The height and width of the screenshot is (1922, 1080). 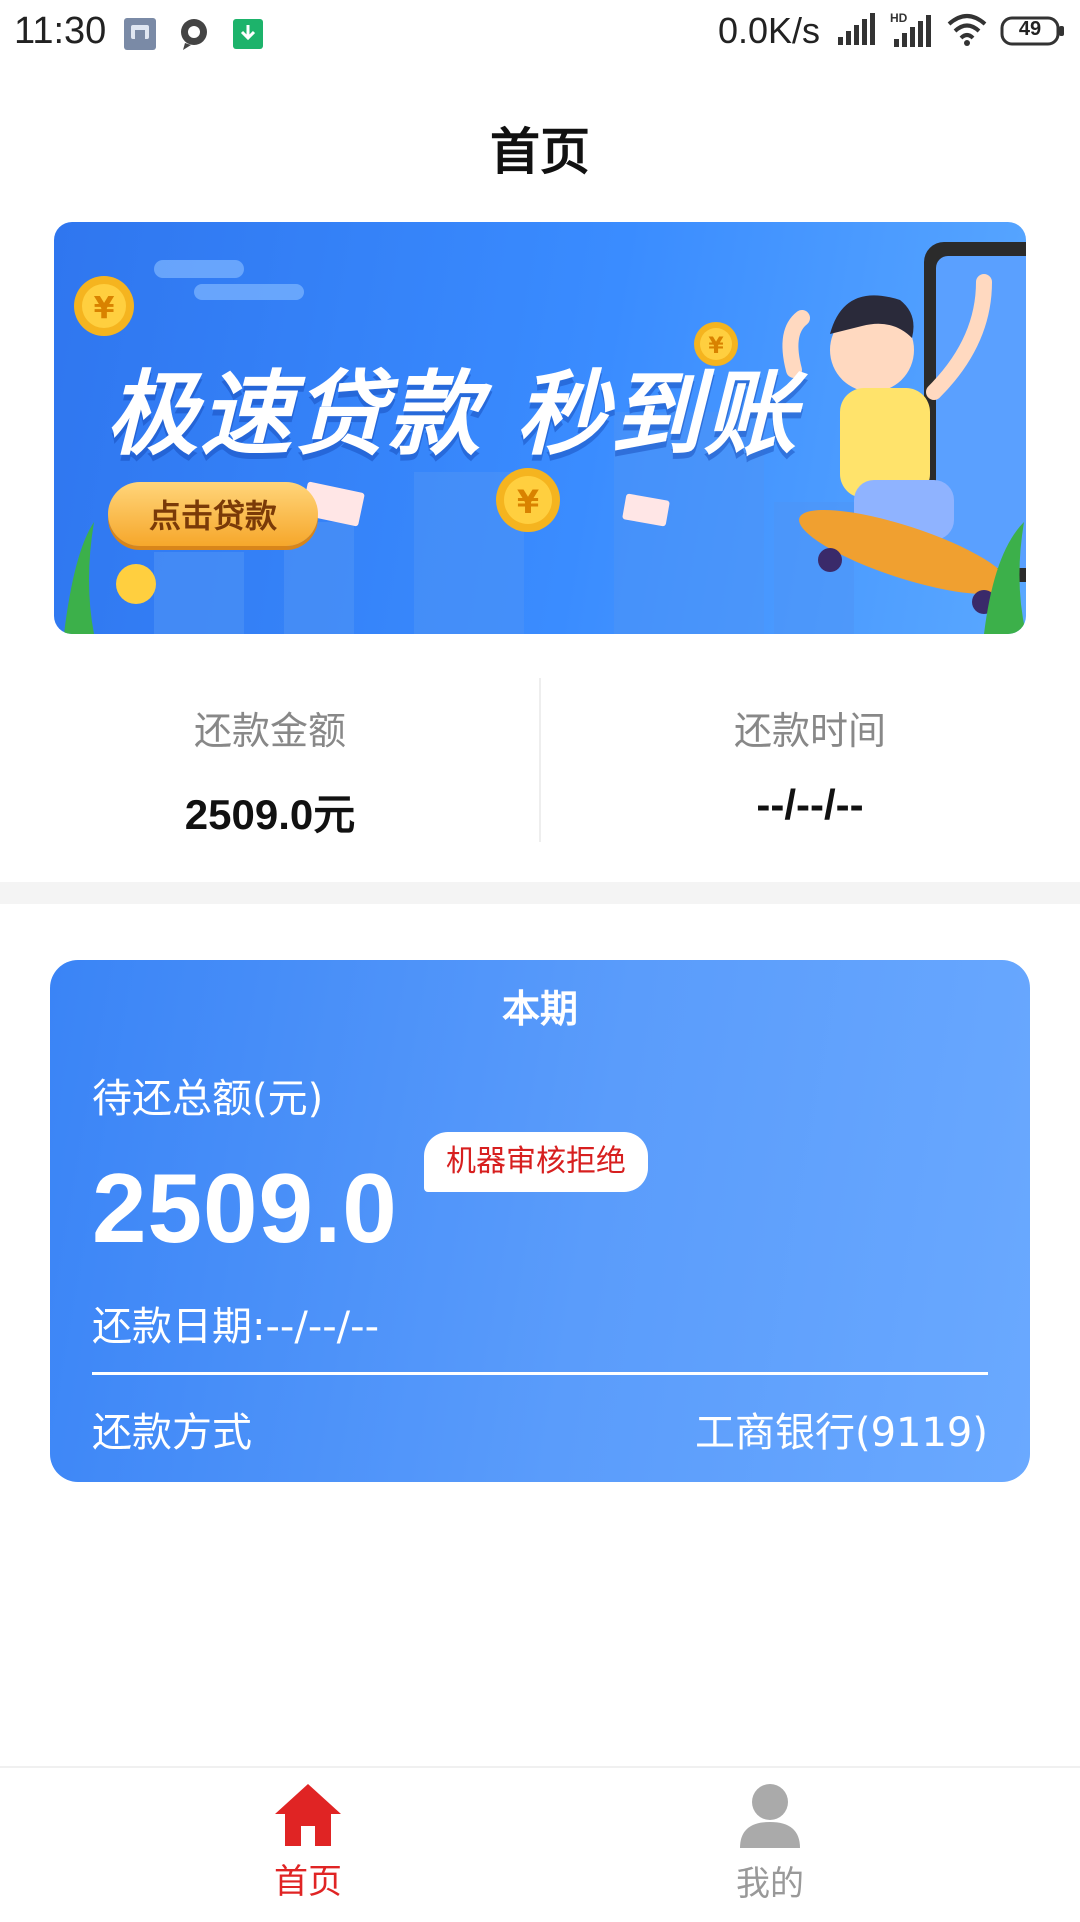 I want to click on user-icon, so click(x=770, y=1818).